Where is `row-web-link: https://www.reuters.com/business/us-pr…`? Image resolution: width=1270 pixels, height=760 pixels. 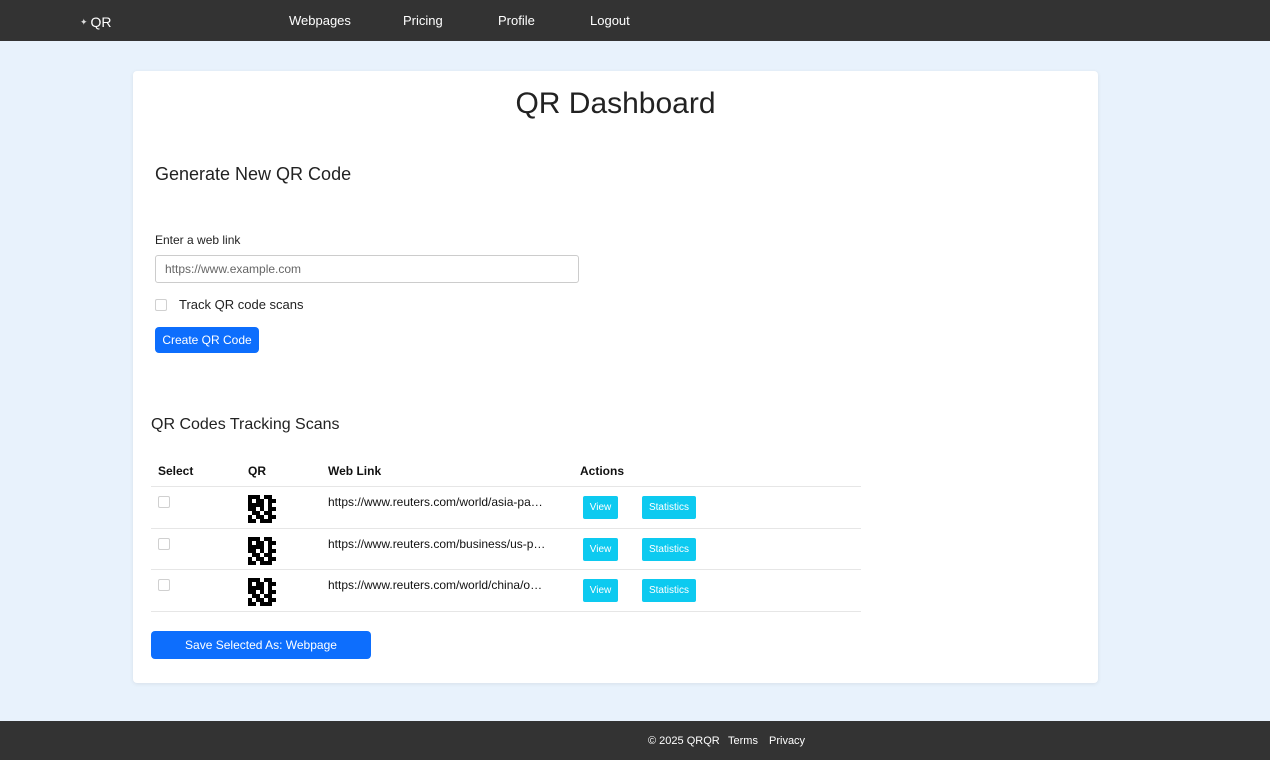
row-web-link: https://www.reuters.com/business/us-pr… is located at coordinates (438, 544).